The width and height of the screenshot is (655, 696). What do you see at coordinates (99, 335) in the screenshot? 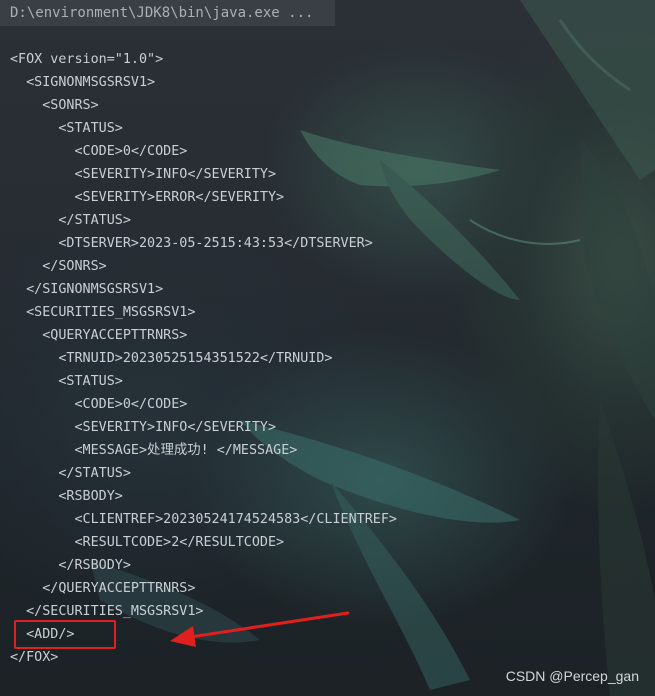
I see `xml-line: <QUERYACCEPTTRNRS>` at bounding box center [99, 335].